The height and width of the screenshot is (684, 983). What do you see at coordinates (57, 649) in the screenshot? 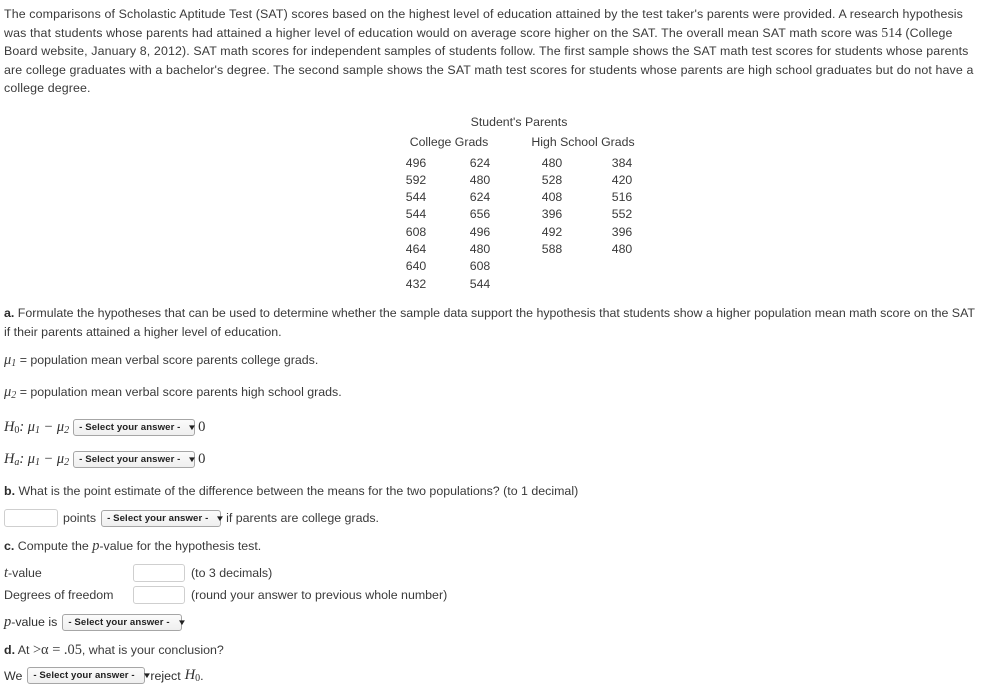
I see `alpha-level-math: >α = .05` at bounding box center [57, 649].